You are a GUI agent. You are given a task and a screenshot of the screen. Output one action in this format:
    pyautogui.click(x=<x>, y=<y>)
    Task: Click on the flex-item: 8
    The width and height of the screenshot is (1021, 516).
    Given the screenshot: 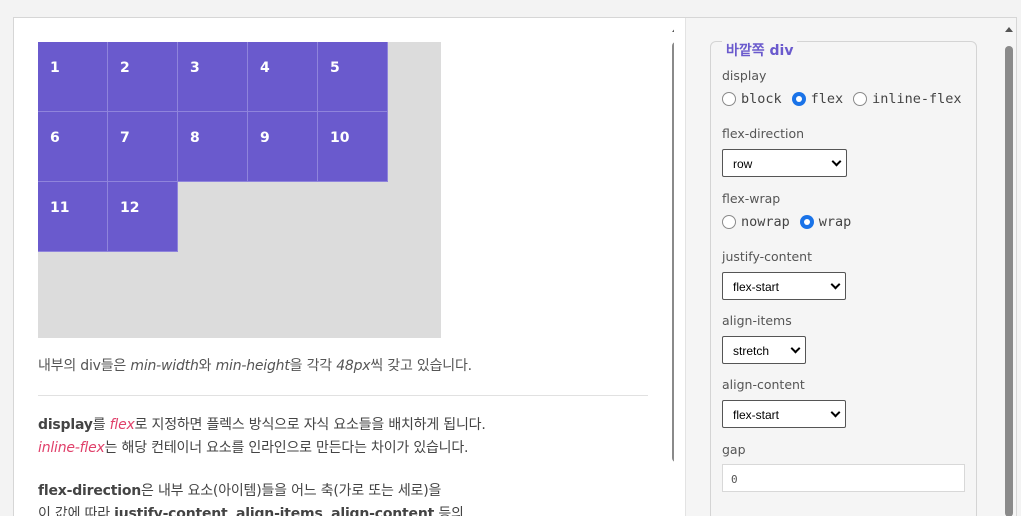 What is the action you would take?
    pyautogui.click(x=213, y=147)
    